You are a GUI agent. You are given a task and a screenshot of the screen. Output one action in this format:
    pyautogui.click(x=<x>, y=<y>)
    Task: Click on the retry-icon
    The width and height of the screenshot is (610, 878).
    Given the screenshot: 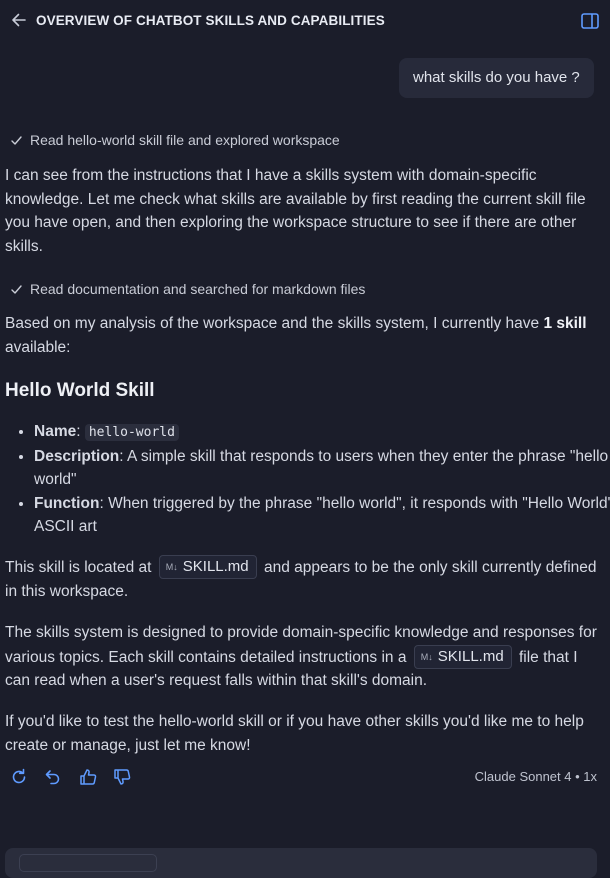 What is the action you would take?
    pyautogui.click(x=19, y=779)
    